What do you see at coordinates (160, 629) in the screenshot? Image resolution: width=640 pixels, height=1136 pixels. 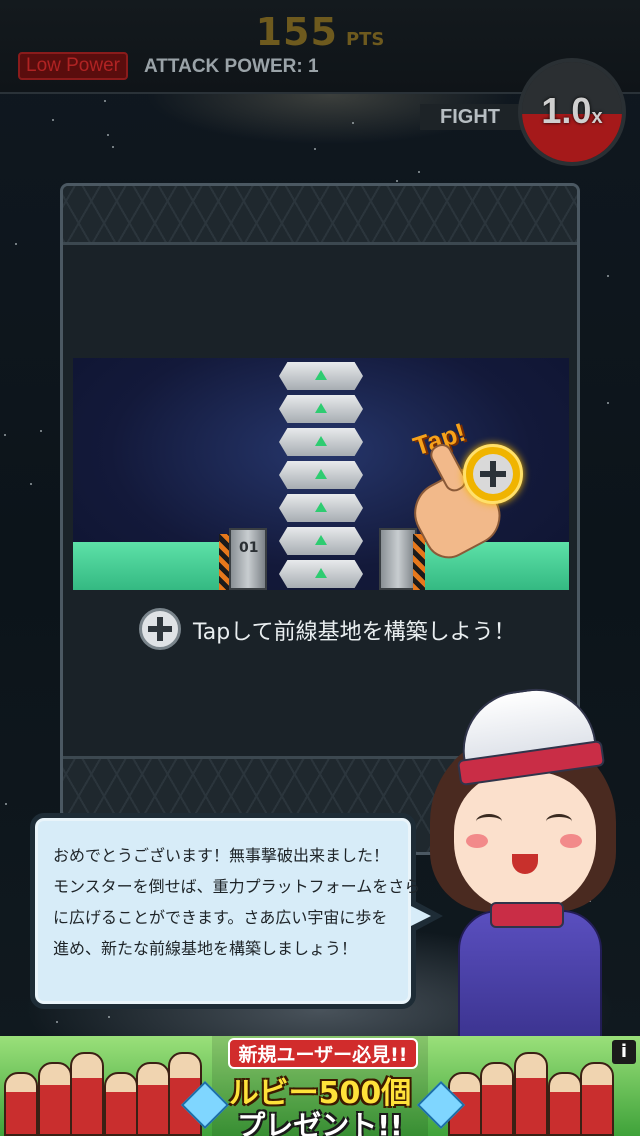 I see `plus-circle-icon` at bounding box center [160, 629].